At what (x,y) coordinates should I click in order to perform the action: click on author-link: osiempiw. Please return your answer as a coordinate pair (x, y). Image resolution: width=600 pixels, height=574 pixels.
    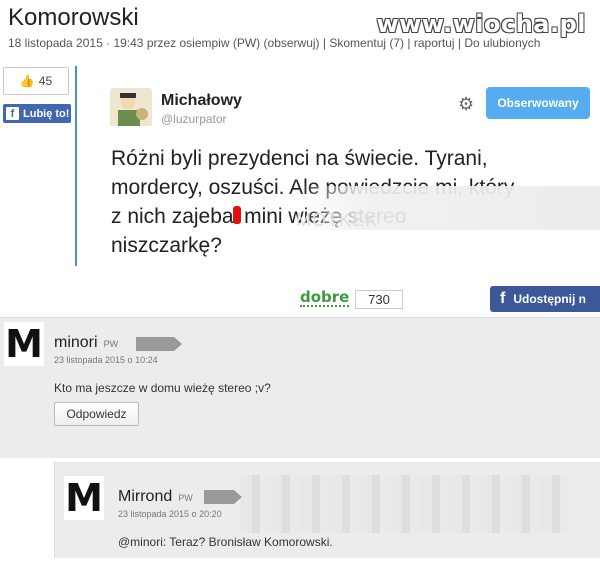
    Looking at the image, I should click on (205, 43).